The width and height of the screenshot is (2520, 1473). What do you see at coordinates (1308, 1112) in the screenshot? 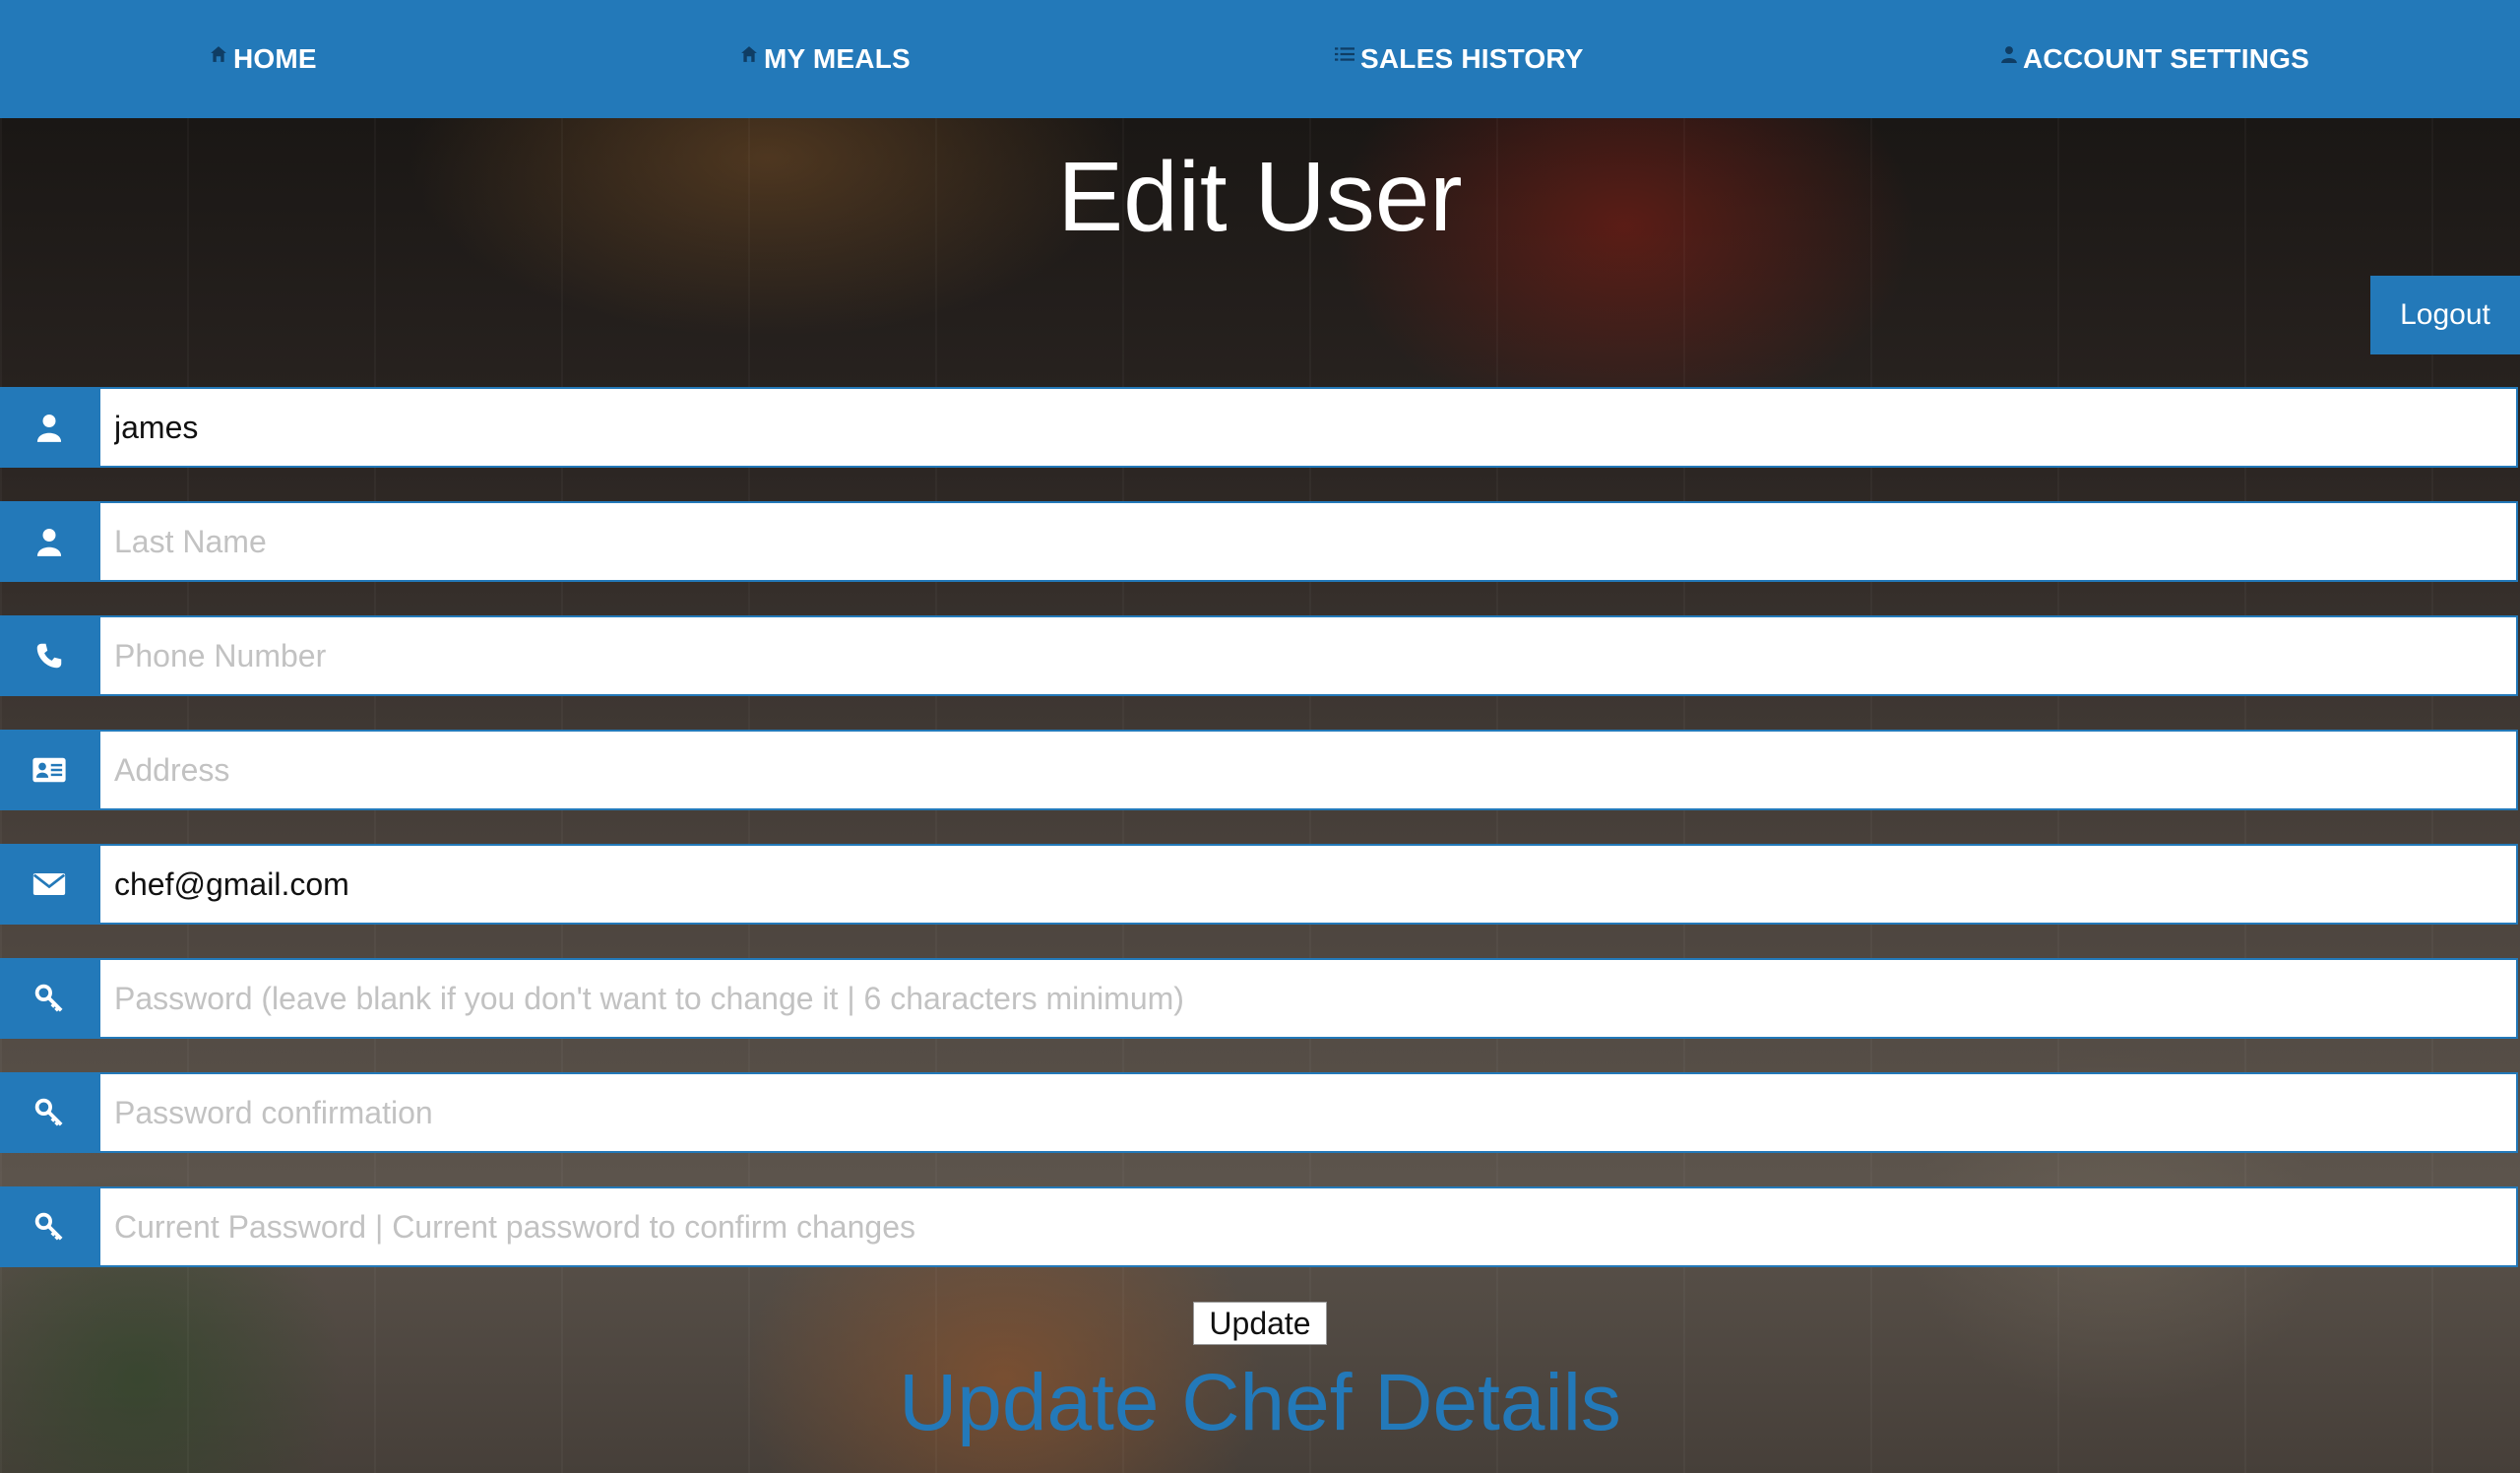
I see `password-confirmation-field` at bounding box center [1308, 1112].